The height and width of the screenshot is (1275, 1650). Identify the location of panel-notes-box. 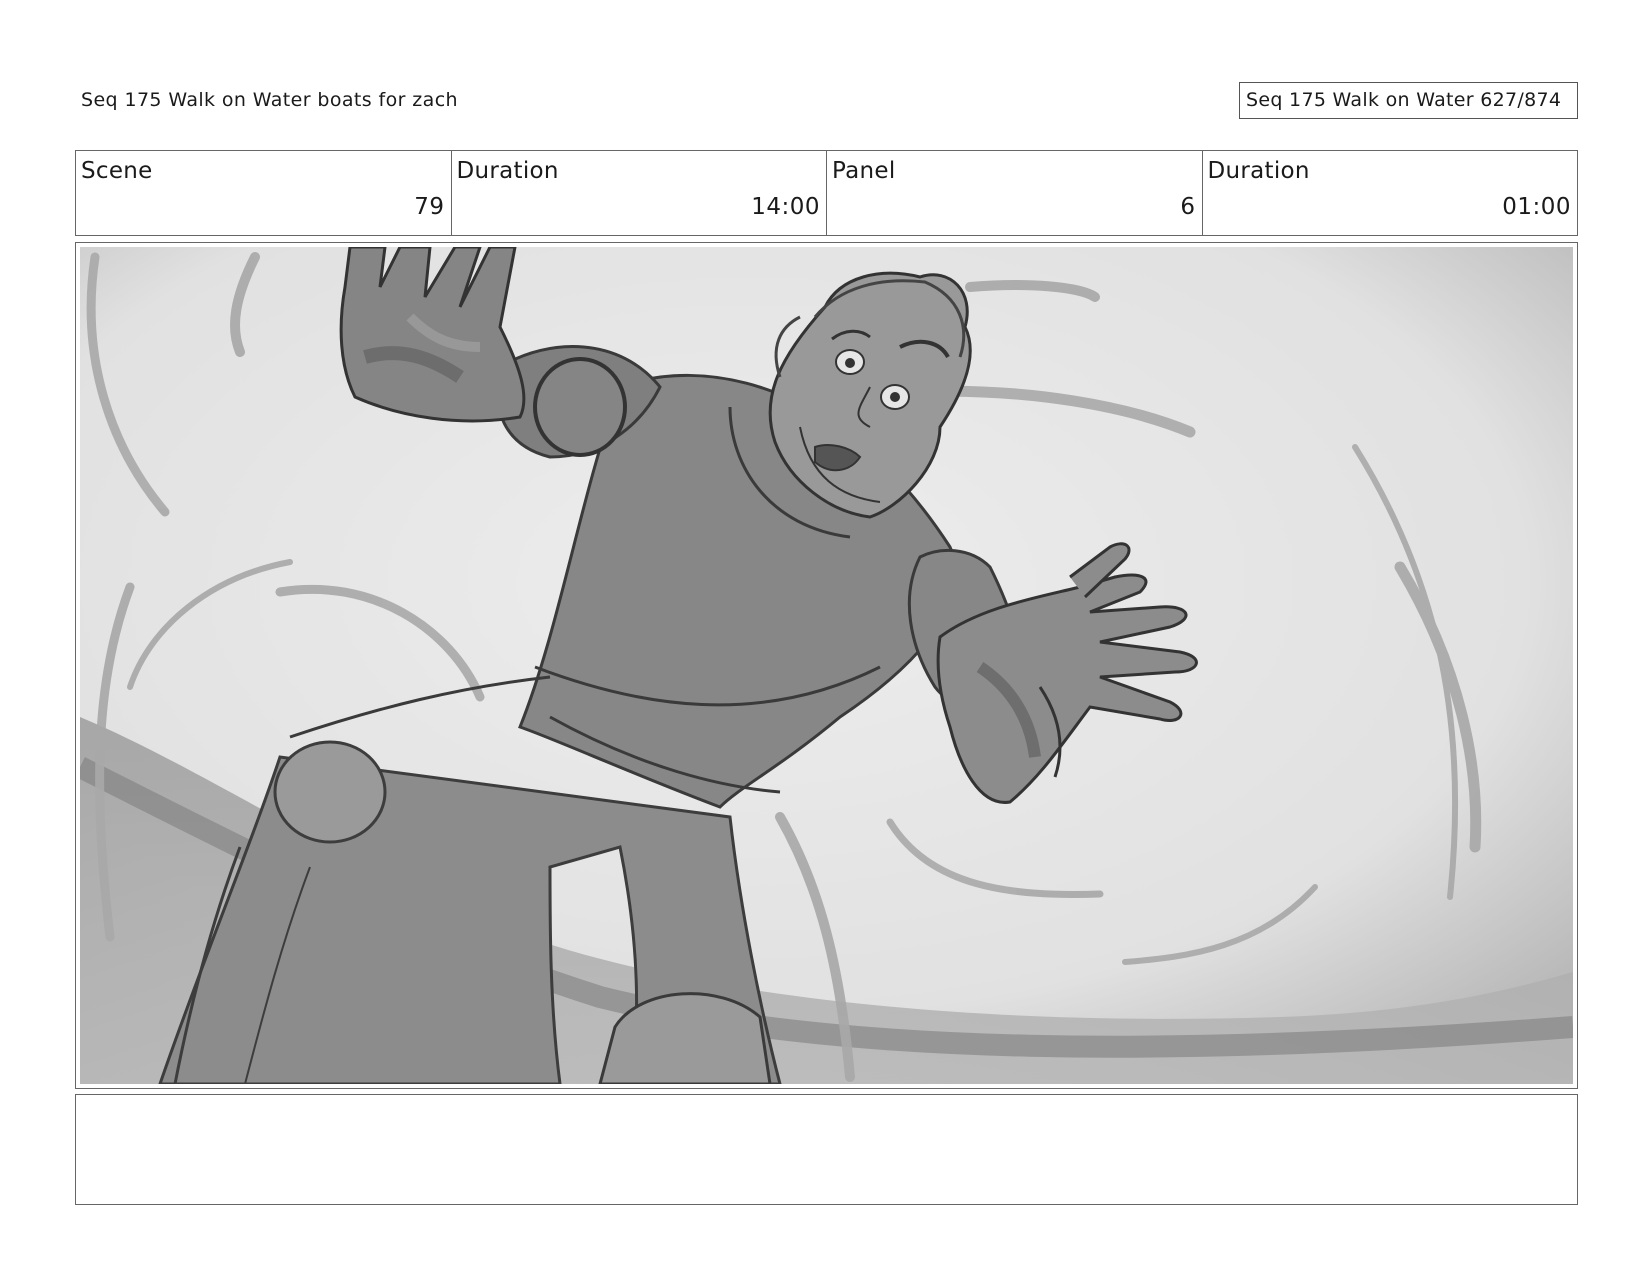
(826, 1149).